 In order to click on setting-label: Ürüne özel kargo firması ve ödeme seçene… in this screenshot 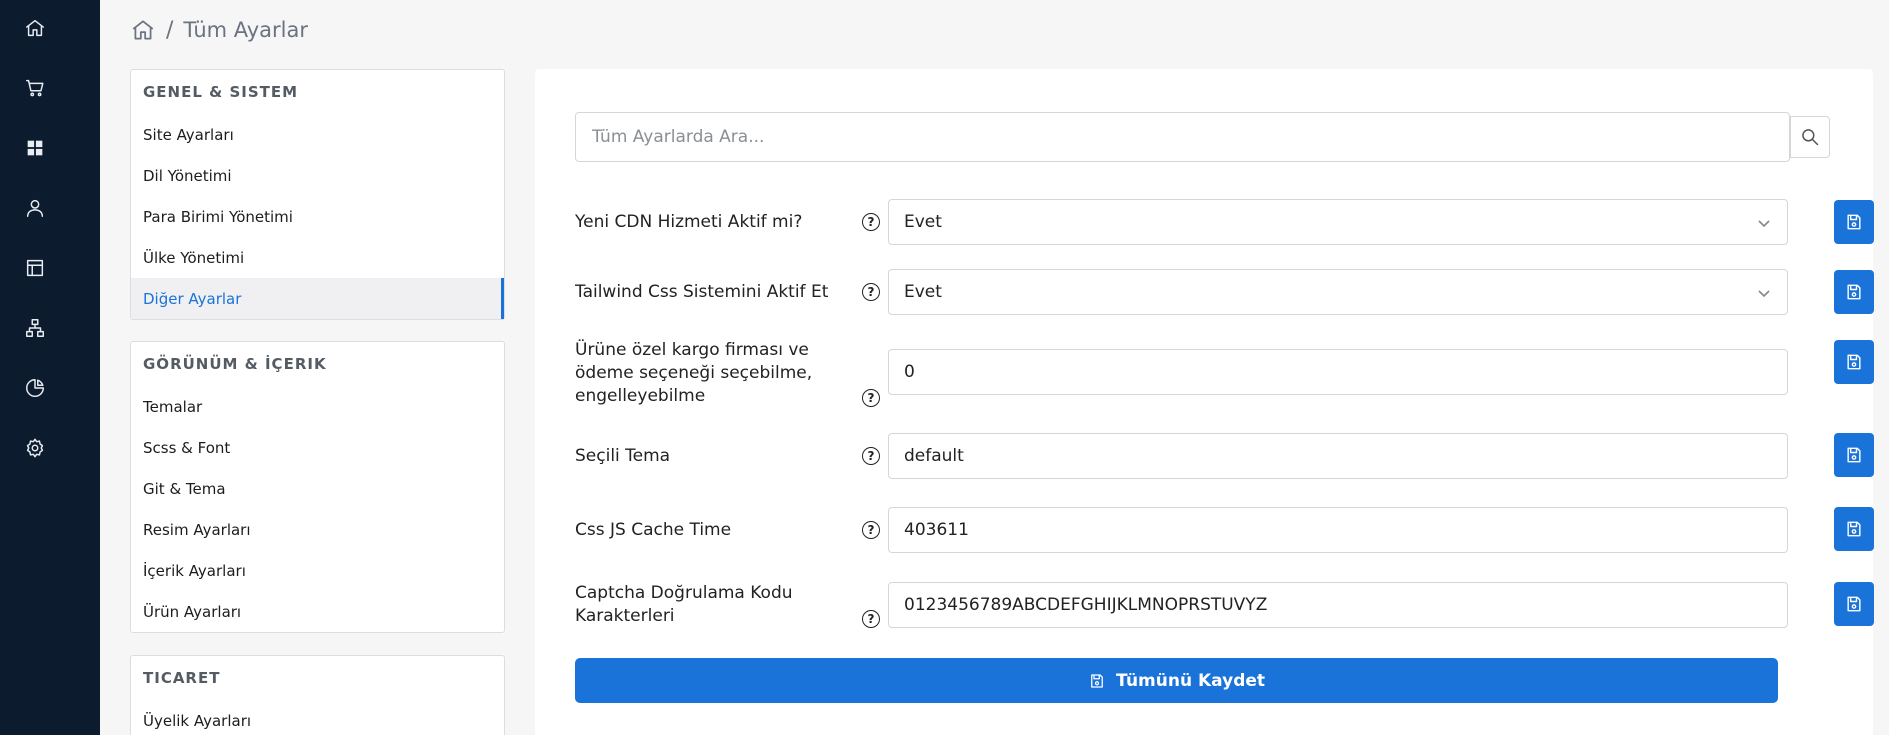, I will do `click(694, 373)`.